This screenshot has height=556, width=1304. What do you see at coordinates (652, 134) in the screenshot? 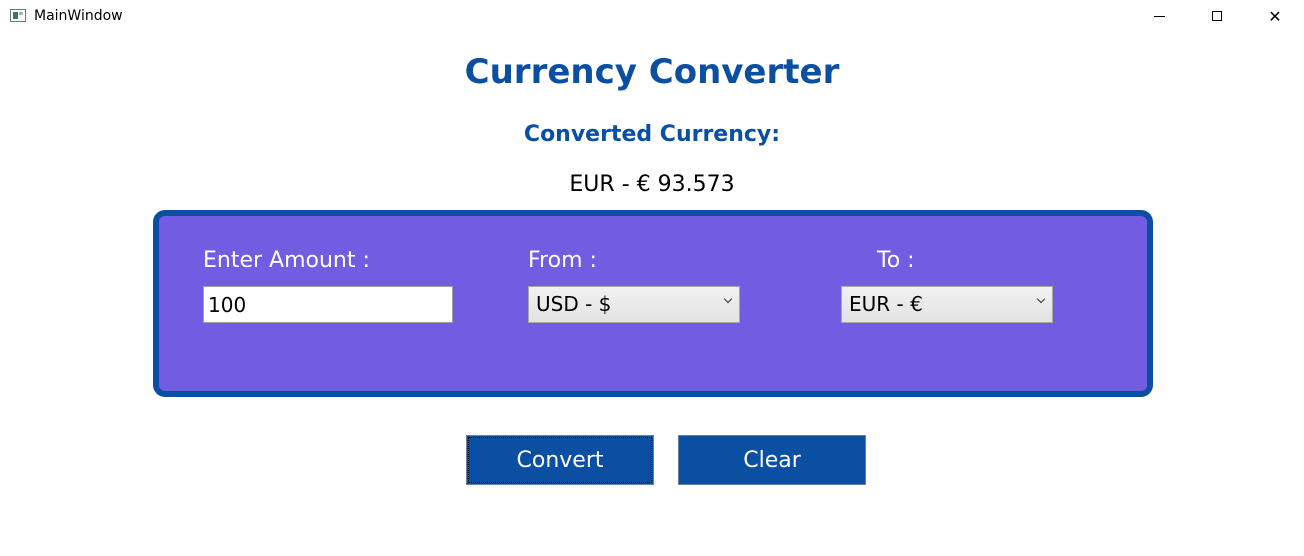
I see `converted-currency-label: Converted Currency:` at bounding box center [652, 134].